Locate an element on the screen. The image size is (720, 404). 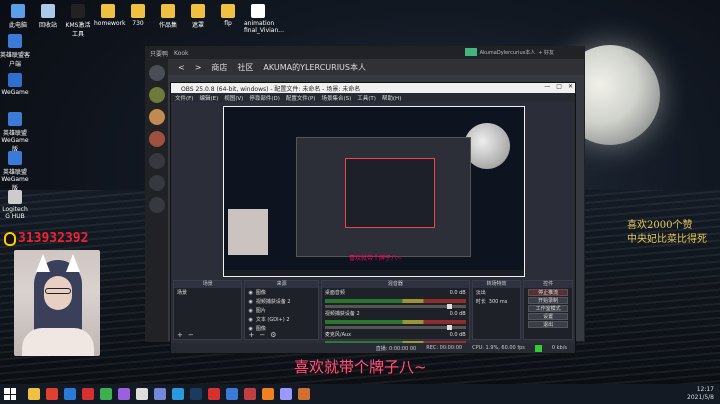
obs-icon is located at coordinates (142, 394).